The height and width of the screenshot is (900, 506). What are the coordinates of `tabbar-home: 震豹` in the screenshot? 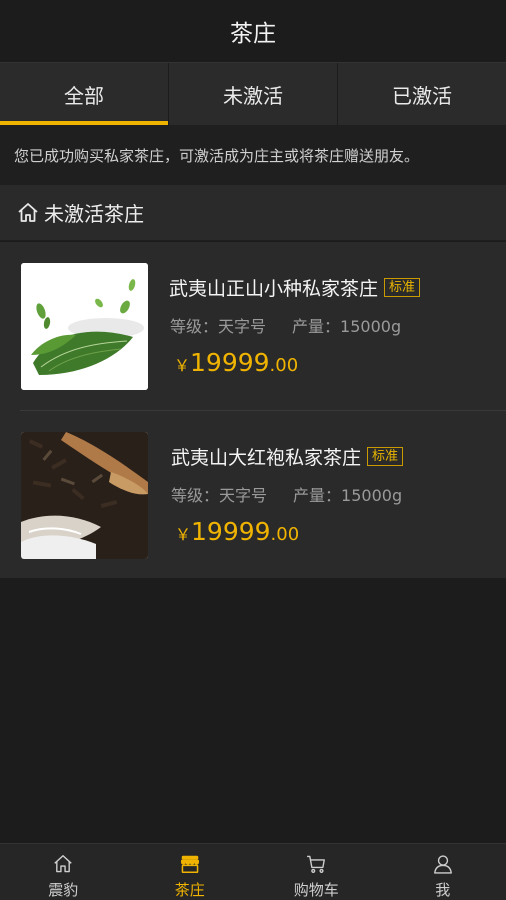 It's located at (63, 872).